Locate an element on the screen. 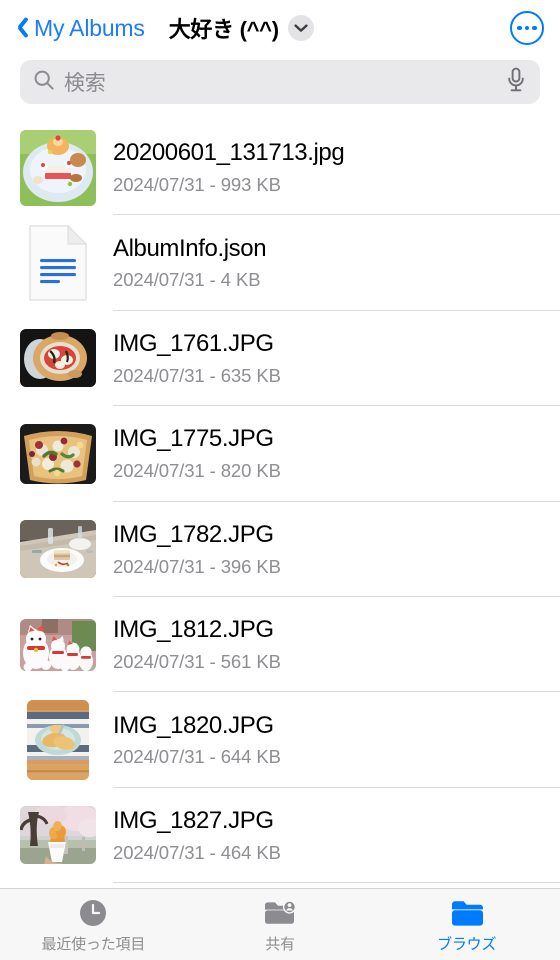 This screenshot has width=560, height=960. chevron-down-icon is located at coordinates (300, 28).